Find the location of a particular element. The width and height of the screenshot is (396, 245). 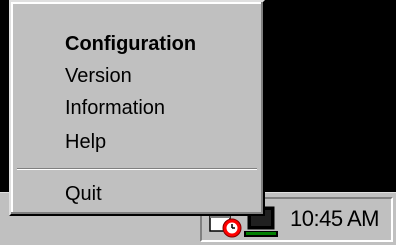

menu-item-help: Help is located at coordinates (85, 142).